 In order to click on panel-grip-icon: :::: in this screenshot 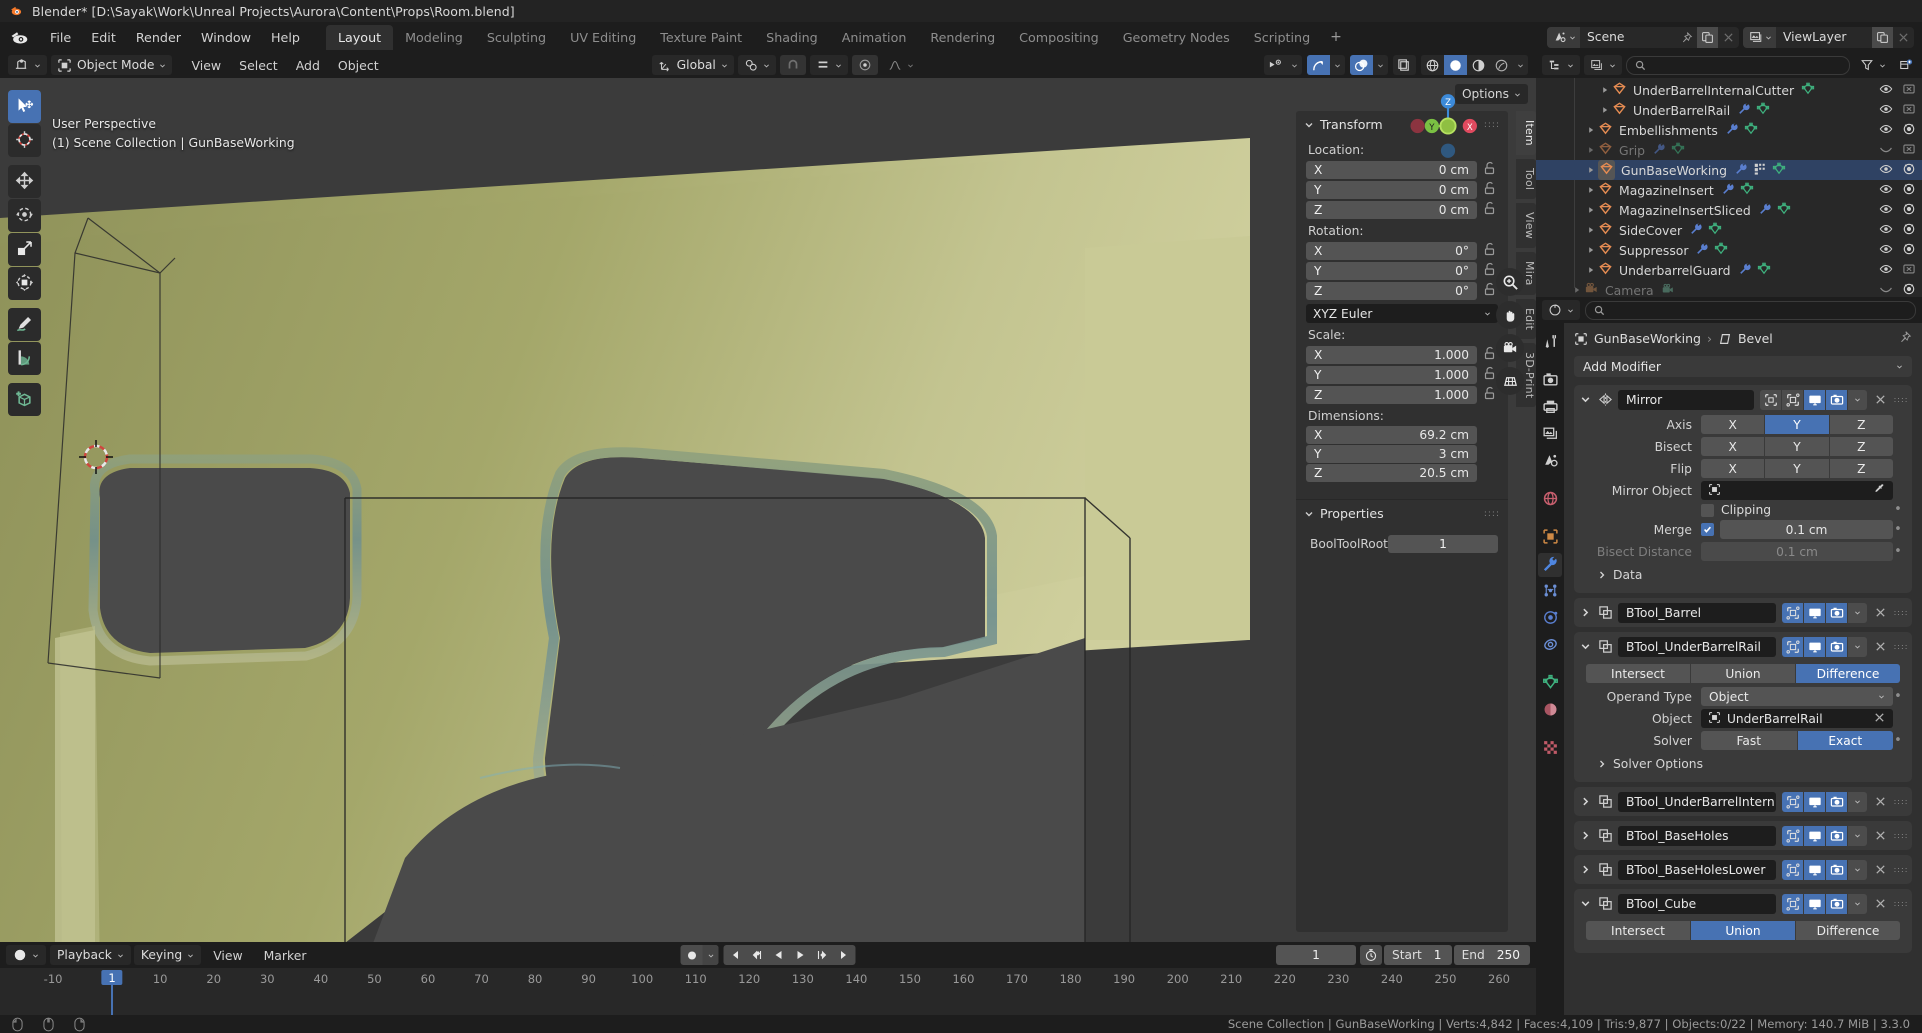, I will do `click(1492, 514)`.